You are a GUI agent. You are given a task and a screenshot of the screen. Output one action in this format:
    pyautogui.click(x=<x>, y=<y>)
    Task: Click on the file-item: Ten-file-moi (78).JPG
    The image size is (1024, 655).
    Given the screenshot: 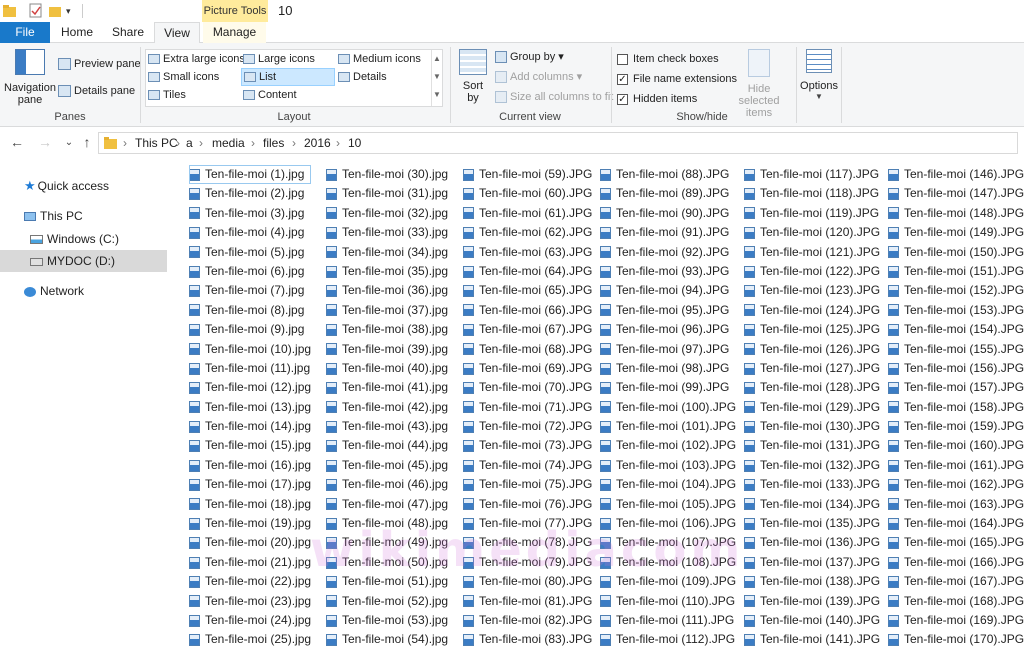 What is the action you would take?
    pyautogui.click(x=527, y=542)
    